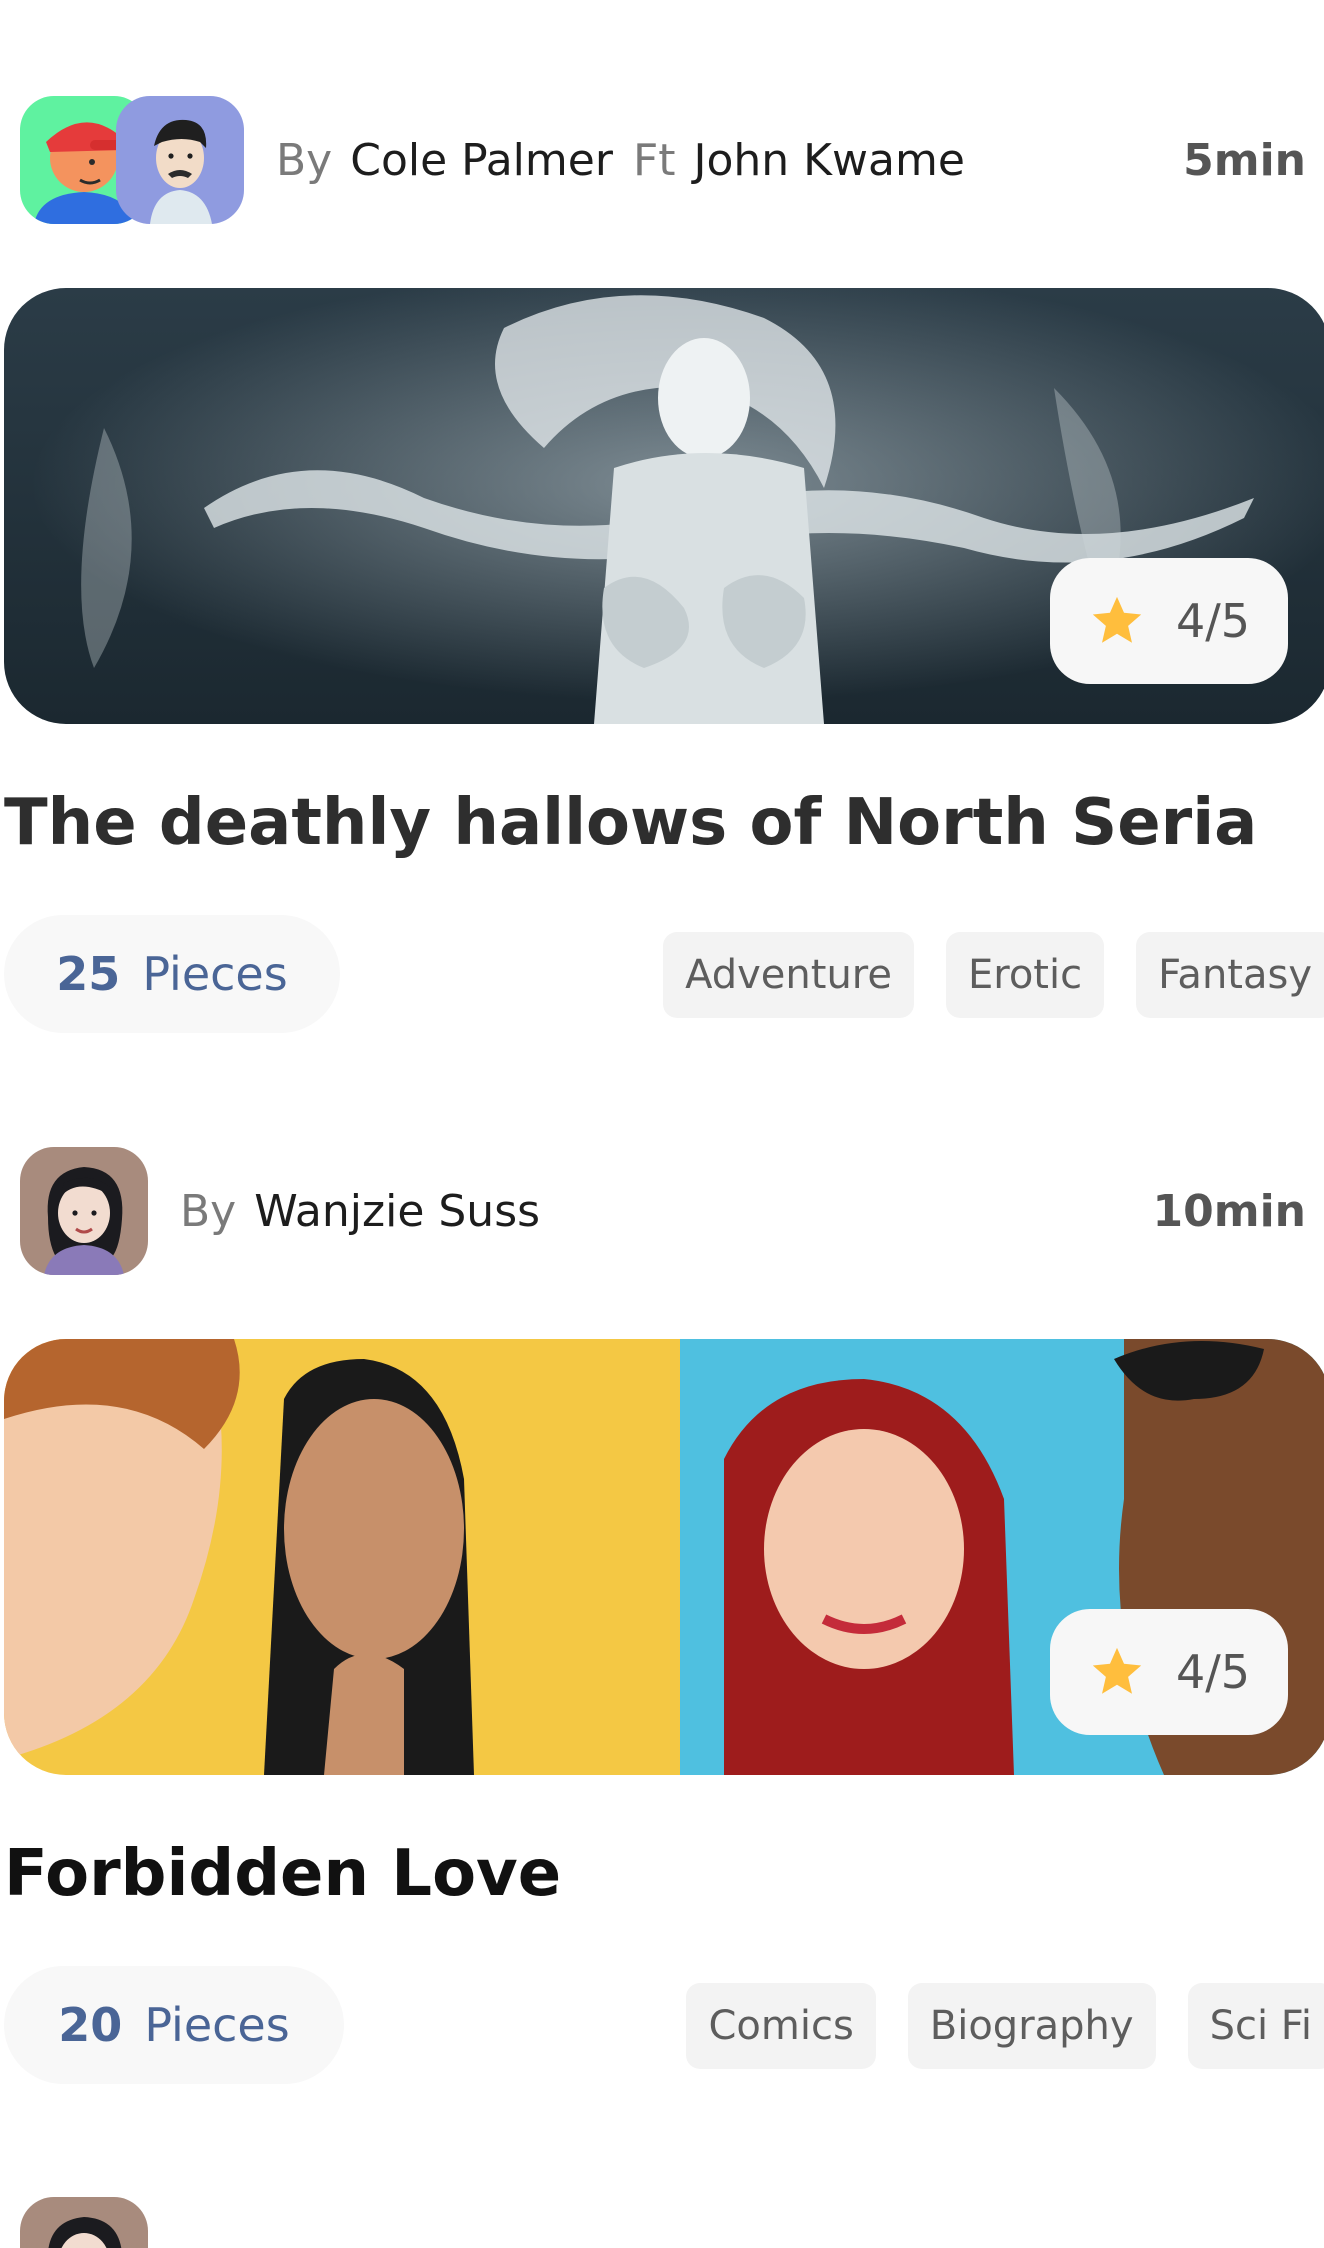 This screenshot has height=2248, width=1324. What do you see at coordinates (630, 160) in the screenshot?
I see `byline: By Cole Palmer Ft John Kwame` at bounding box center [630, 160].